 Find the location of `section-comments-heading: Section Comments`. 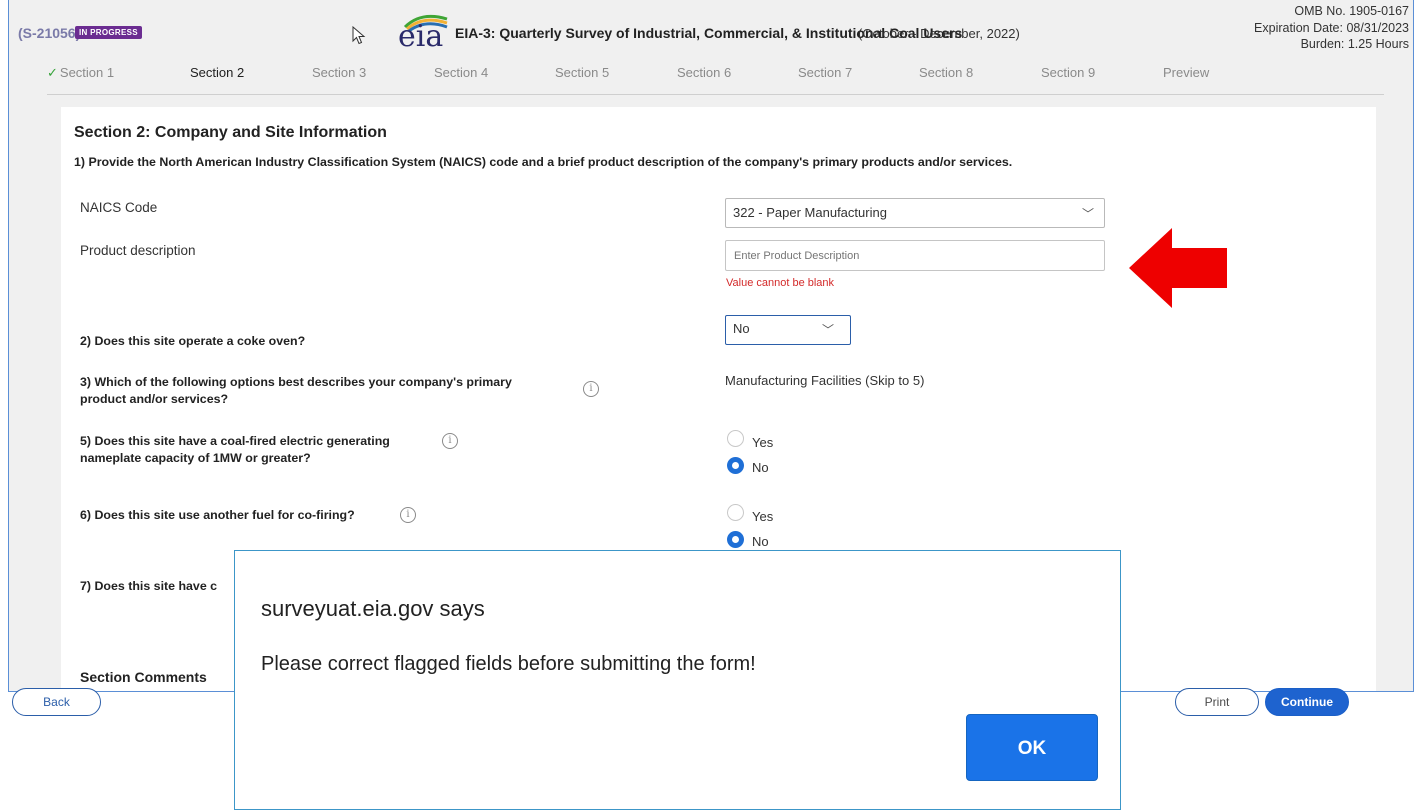

section-comments-heading: Section Comments is located at coordinates (143, 677).